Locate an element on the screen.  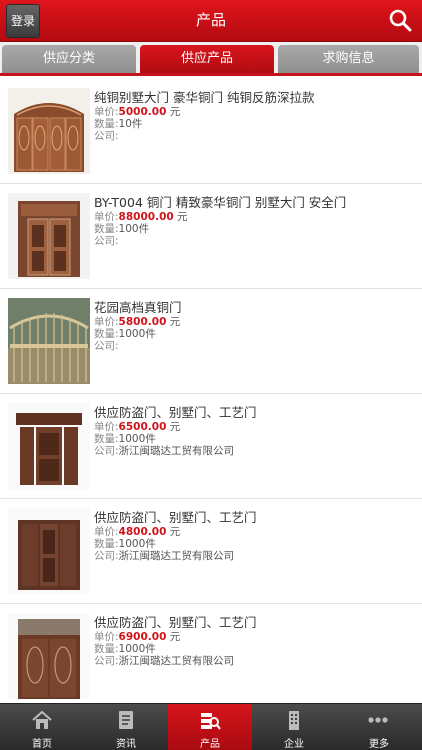
products-icon is located at coordinates (211, 721).